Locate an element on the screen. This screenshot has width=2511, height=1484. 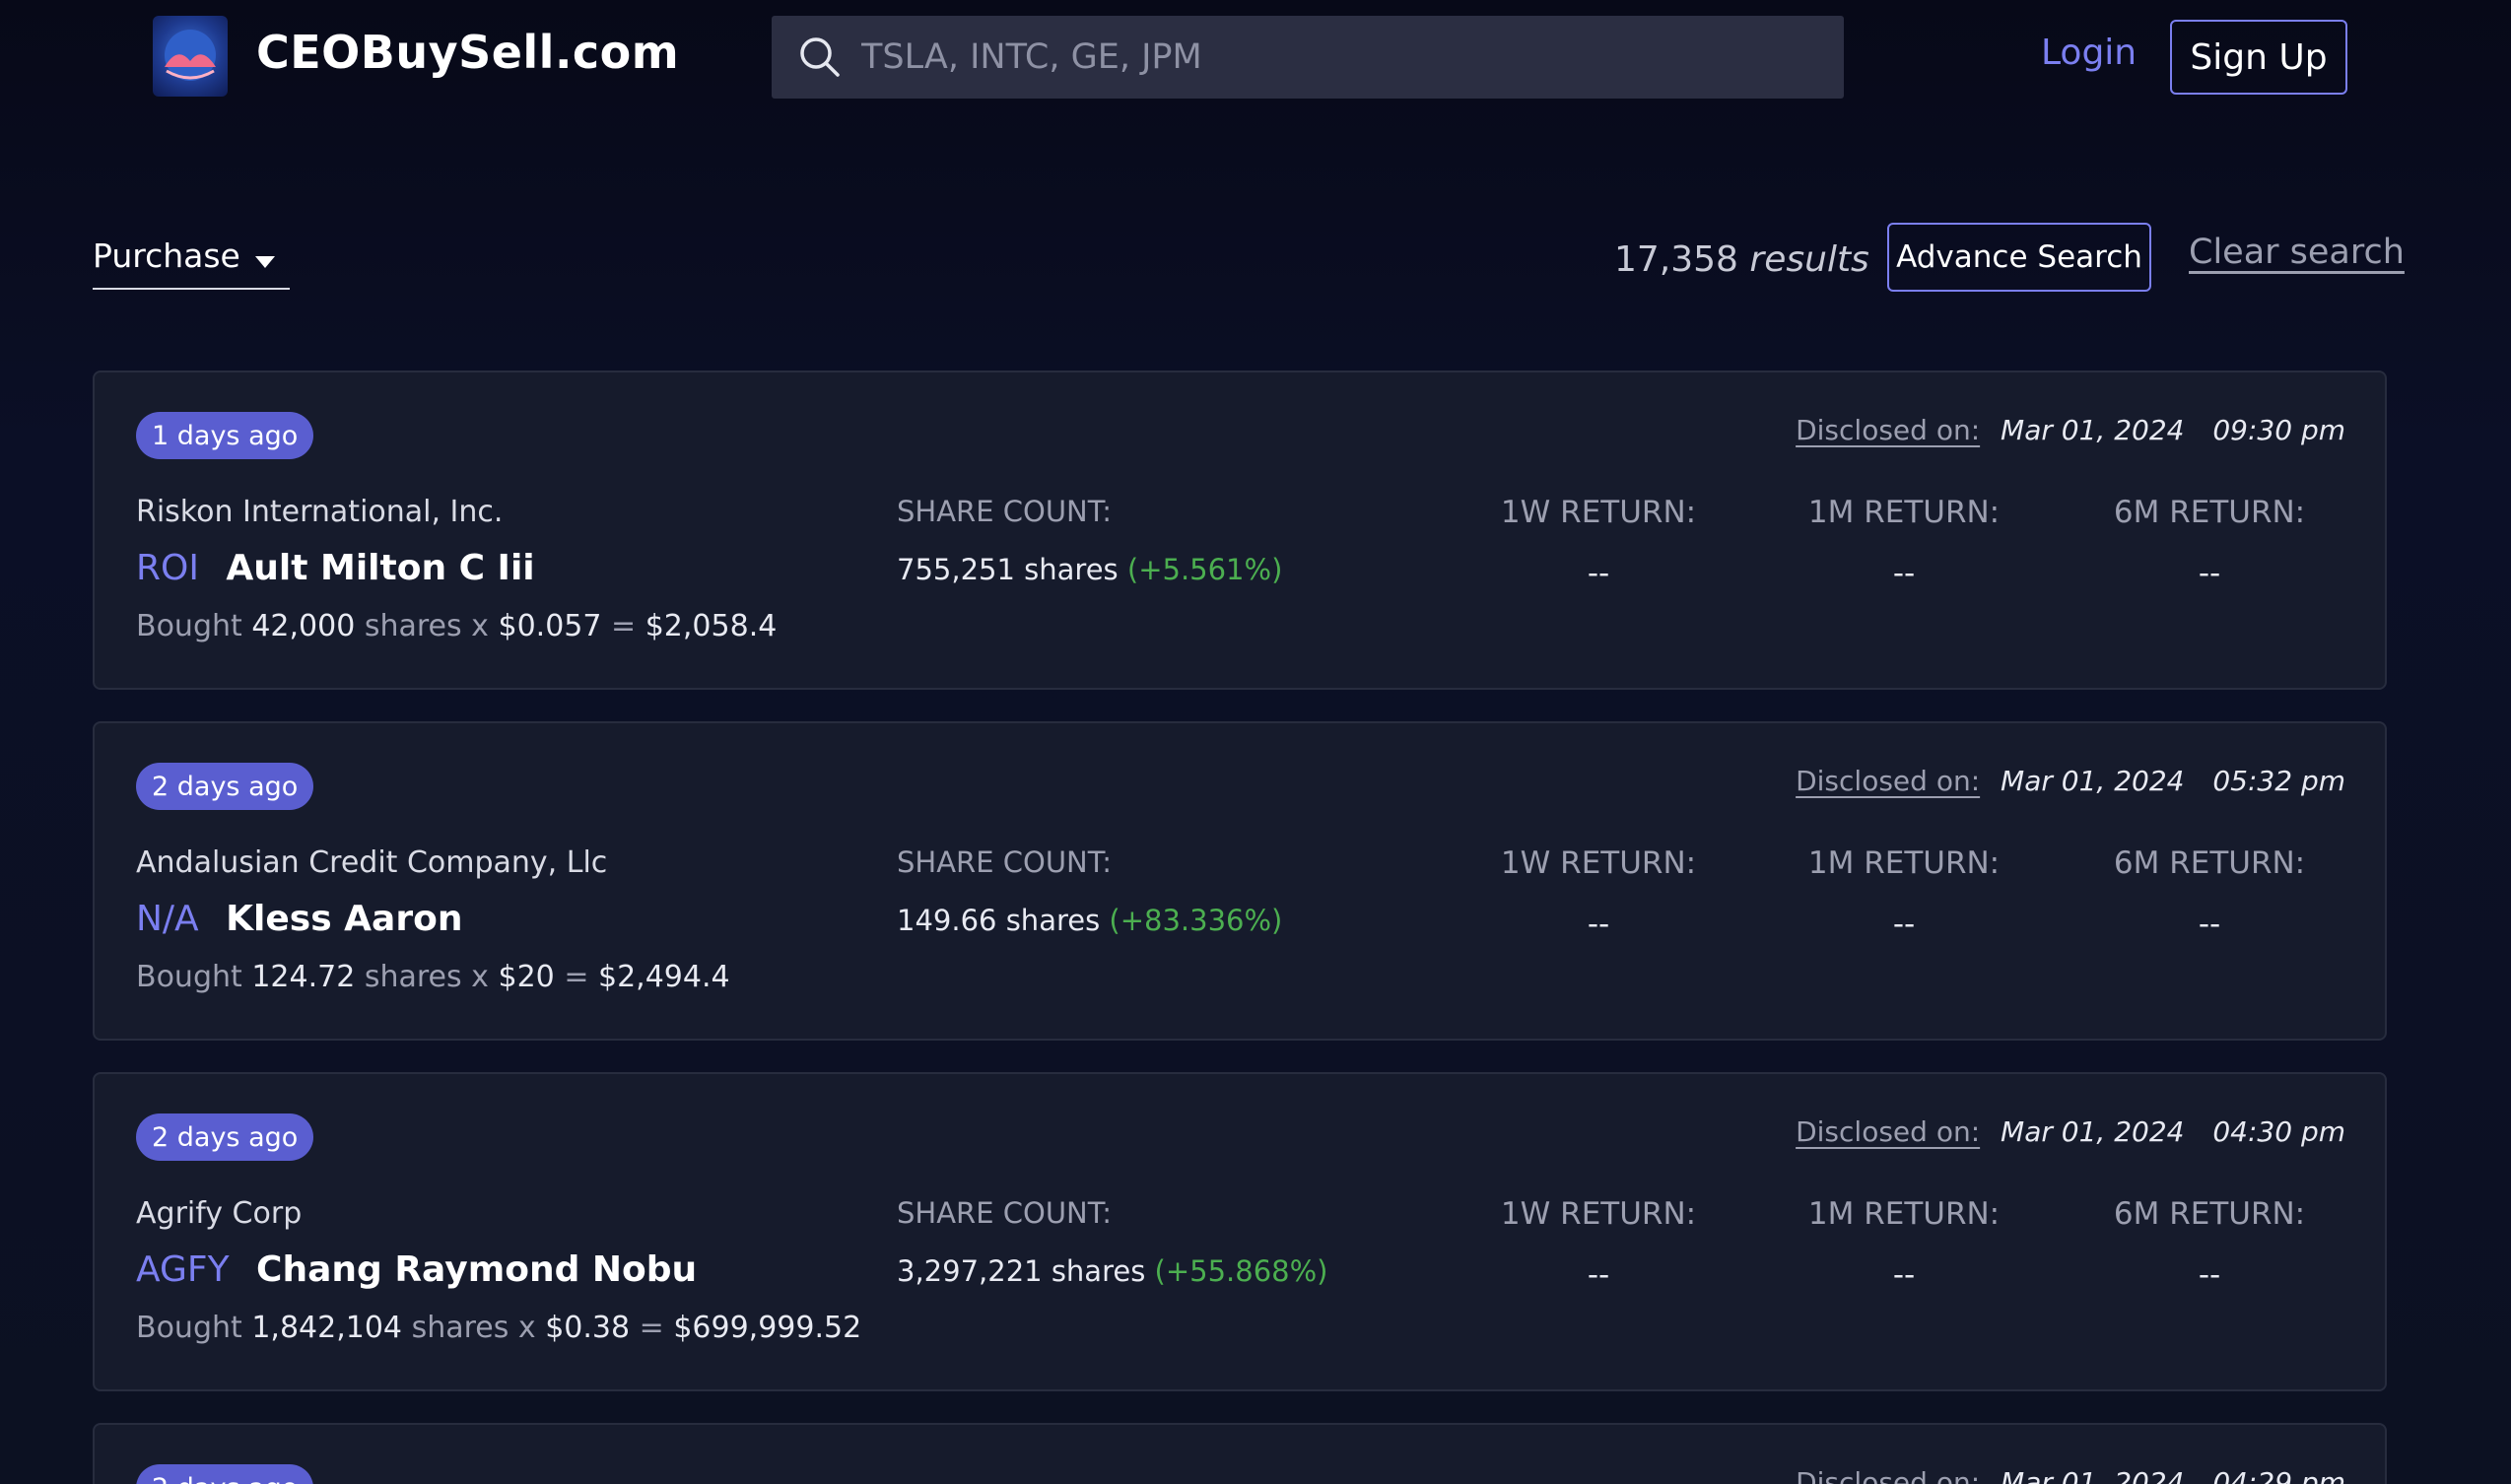
bought-total: $699,999.52 is located at coordinates (767, 1328).